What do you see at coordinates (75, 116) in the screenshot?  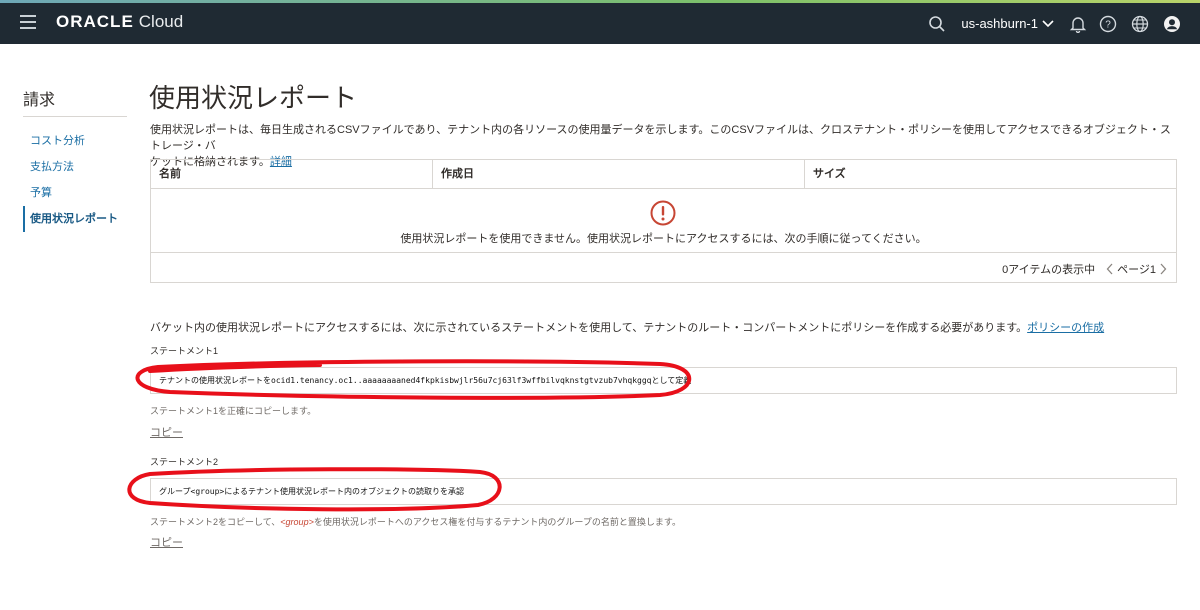 I see `sidebar-divider` at bounding box center [75, 116].